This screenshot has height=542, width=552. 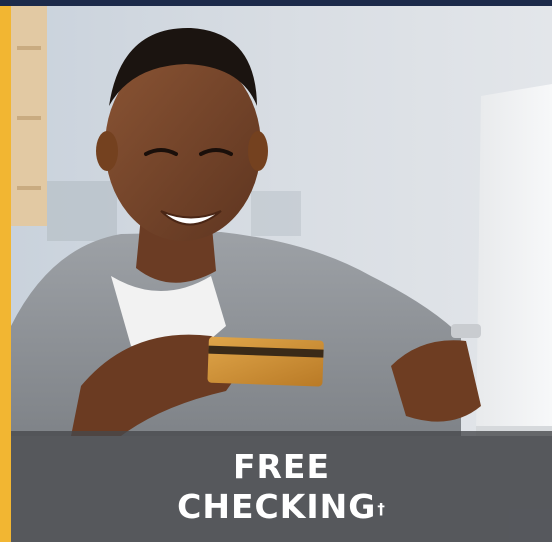 I want to click on left-accent-stripe, so click(x=5, y=274).